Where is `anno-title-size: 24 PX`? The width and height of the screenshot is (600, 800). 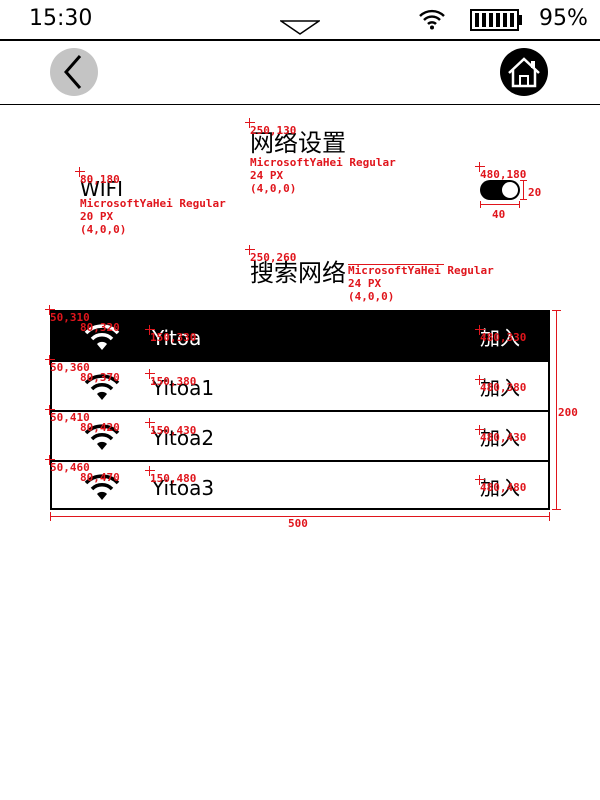
anno-title-size: 24 PX is located at coordinates (267, 175).